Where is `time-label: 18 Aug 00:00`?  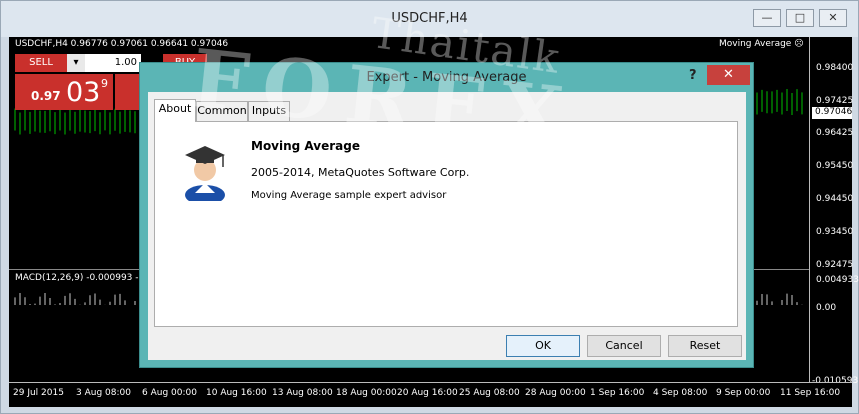 time-label: 18 Aug 00:00 is located at coordinates (366, 393).